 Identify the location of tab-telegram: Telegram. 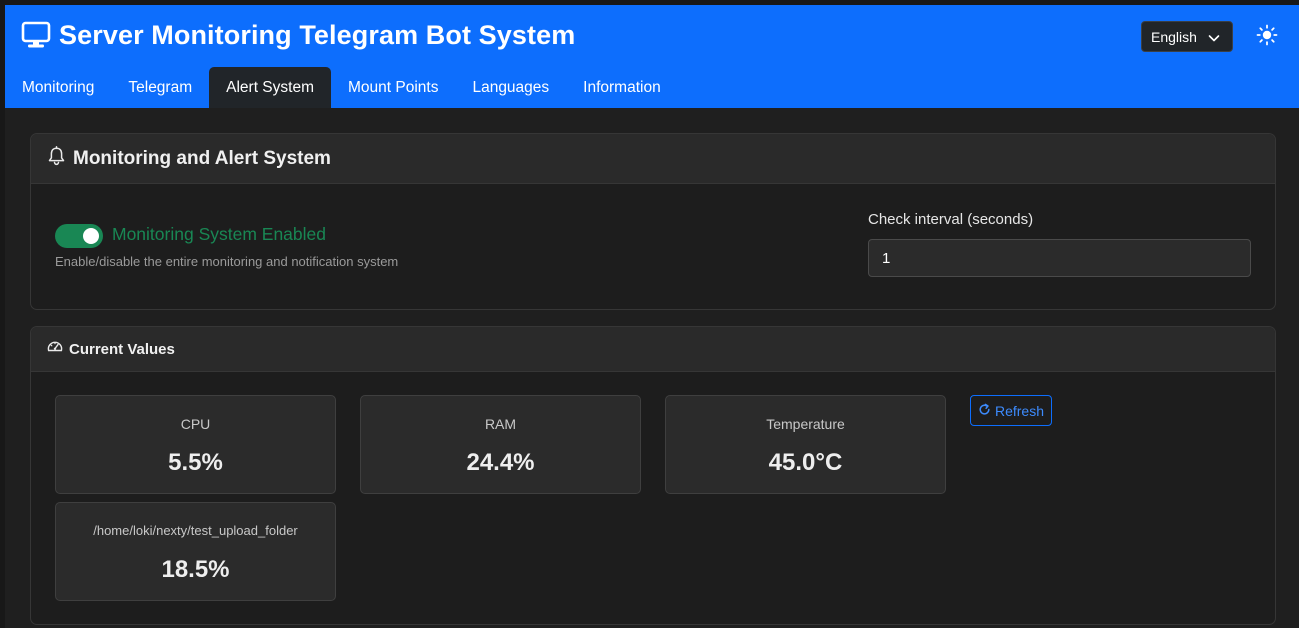
(160, 87).